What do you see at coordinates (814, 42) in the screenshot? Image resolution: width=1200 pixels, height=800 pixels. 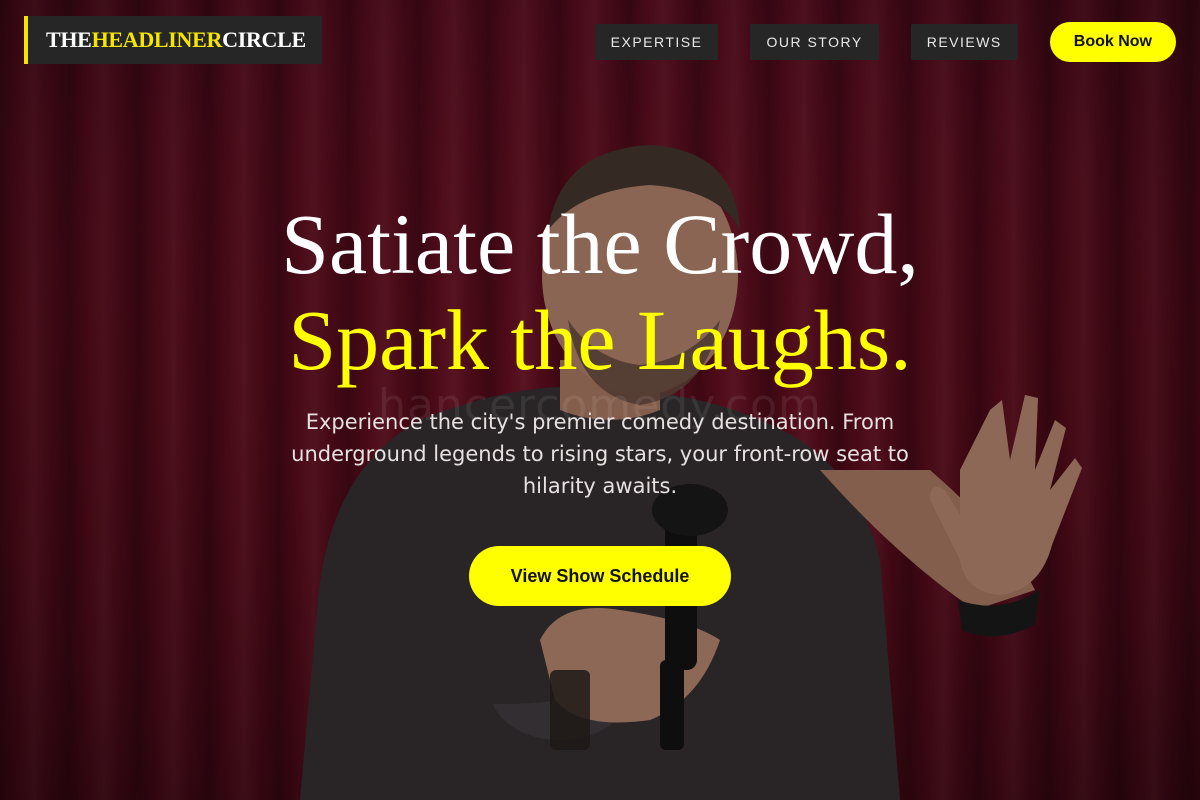 I see `nav-link-our-story: OUR STORY` at bounding box center [814, 42].